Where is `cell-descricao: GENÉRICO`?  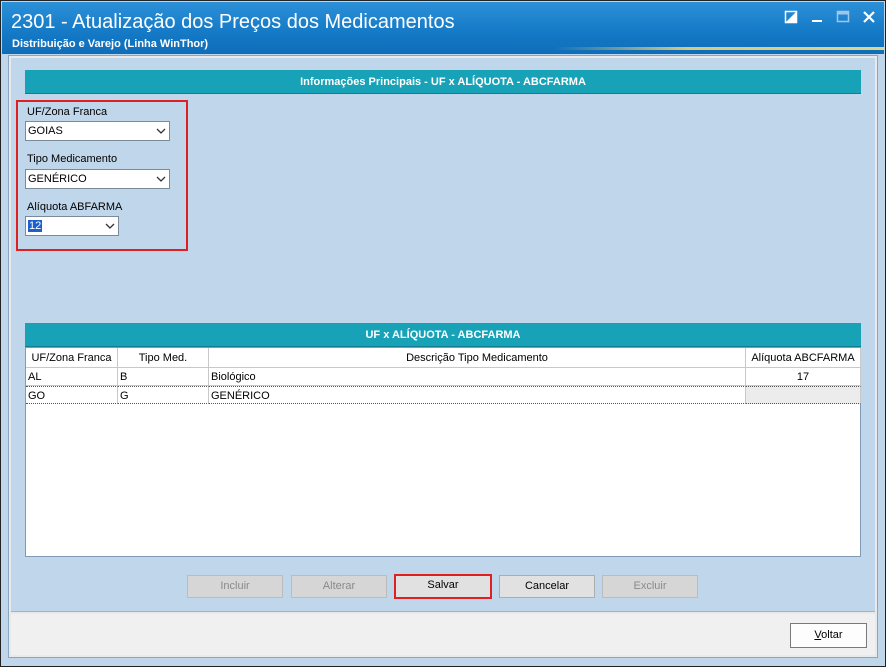 cell-descricao: GENÉRICO is located at coordinates (477, 395).